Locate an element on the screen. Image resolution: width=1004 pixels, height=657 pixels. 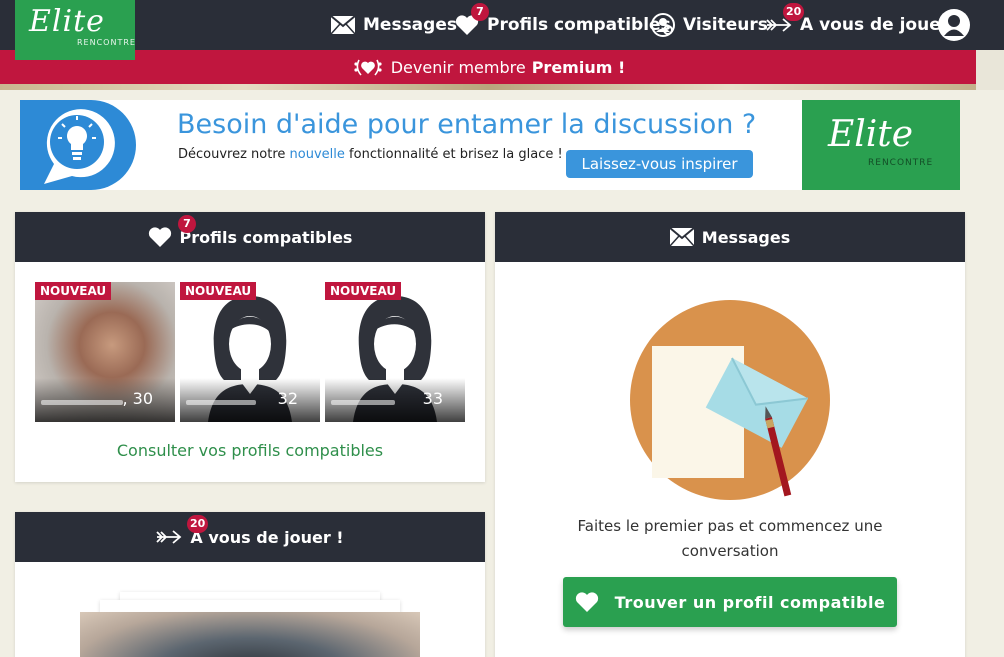
jouer-card-badge: 20 is located at coordinates (198, 524).